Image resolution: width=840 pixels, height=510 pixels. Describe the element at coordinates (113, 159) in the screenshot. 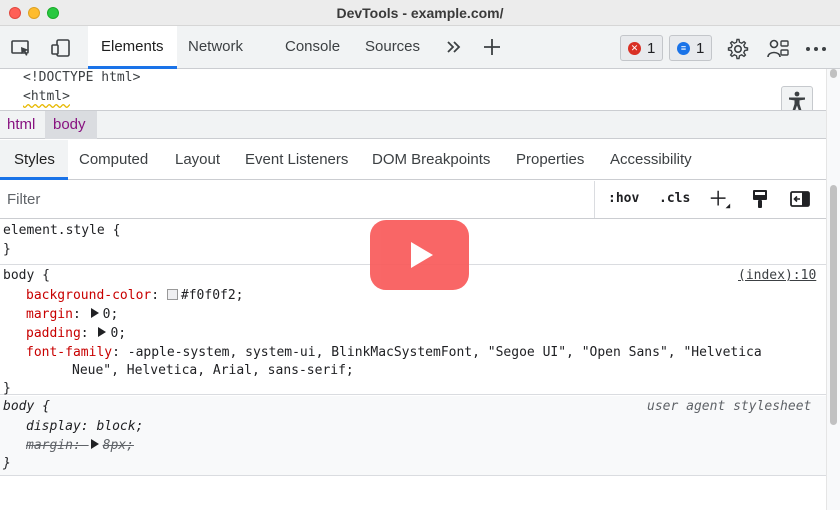

I see `tab-computed: Computed` at that location.